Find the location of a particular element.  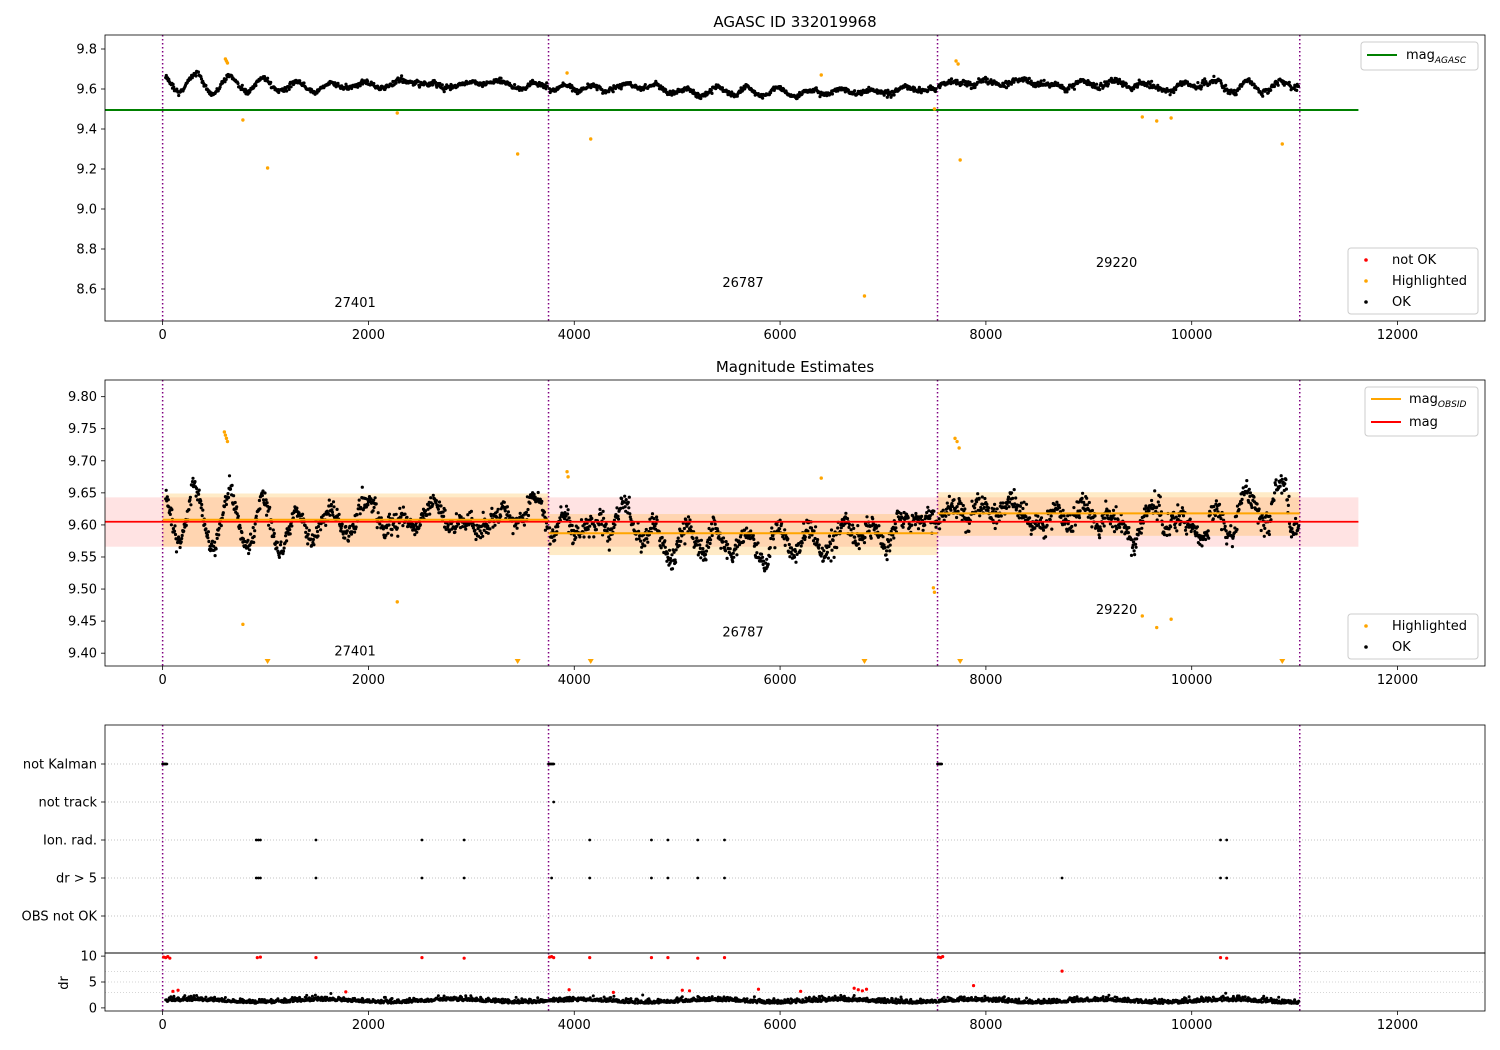

legend-label-highlighted: Highlighted is located at coordinates (1429, 626).